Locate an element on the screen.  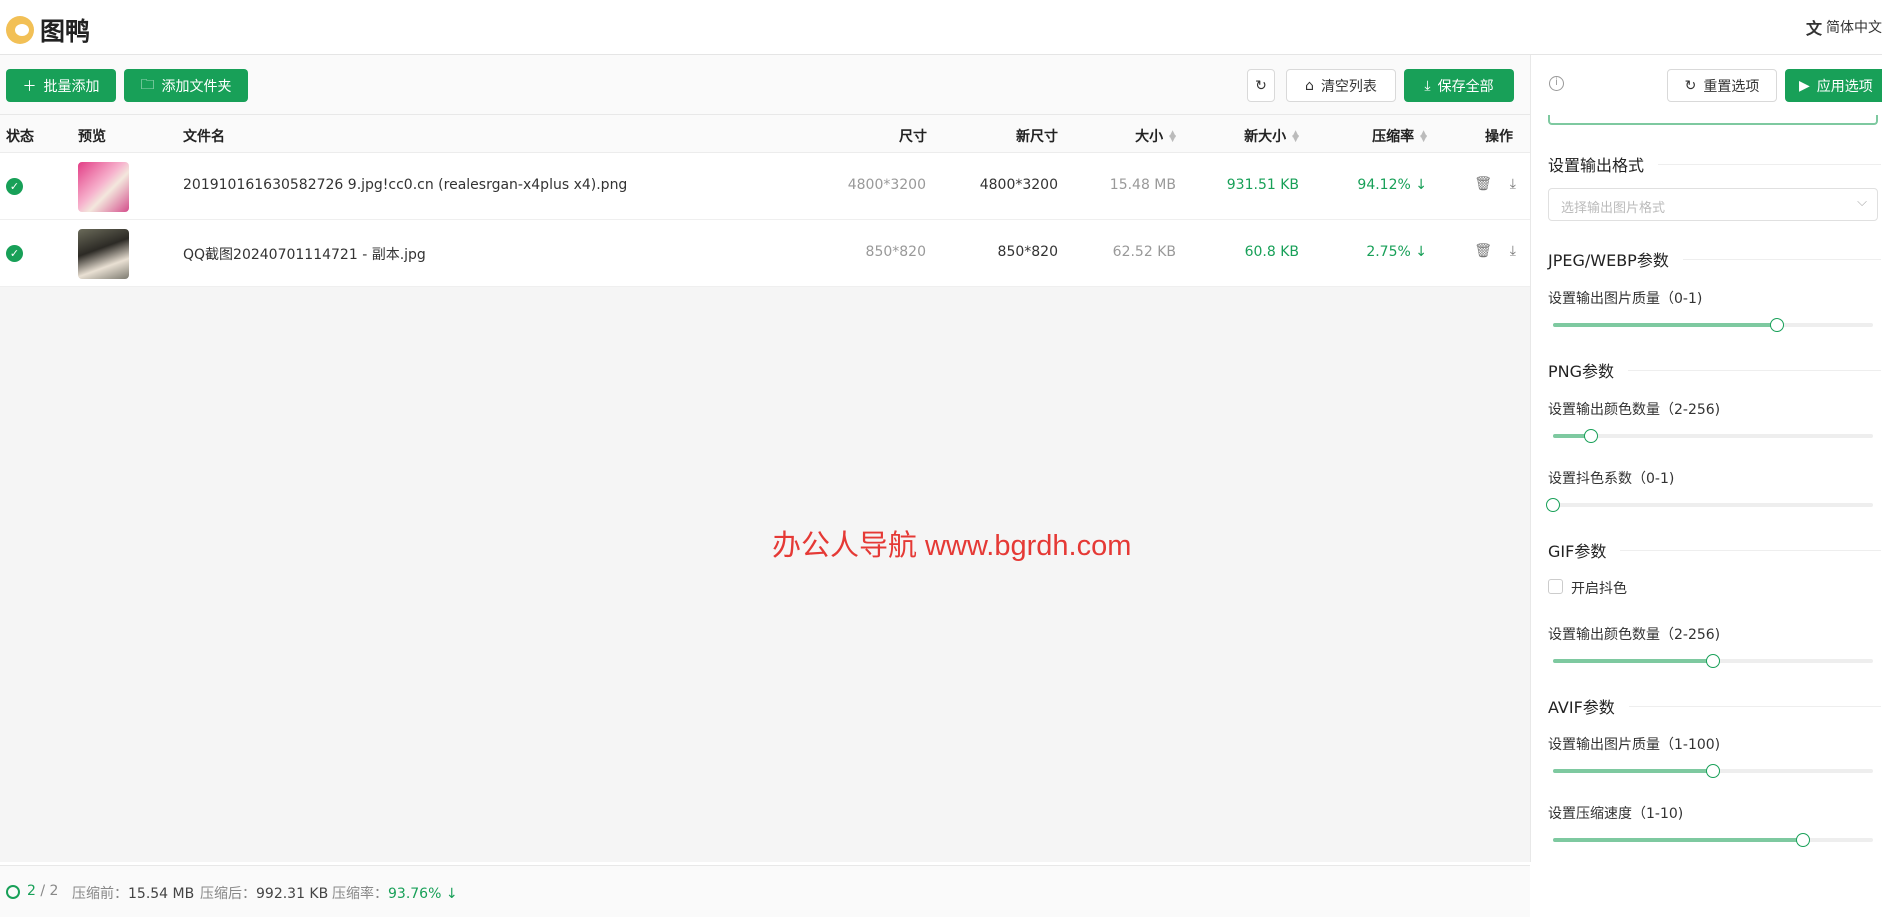
broom-icon: ⌂ is located at coordinates (1309, 85).